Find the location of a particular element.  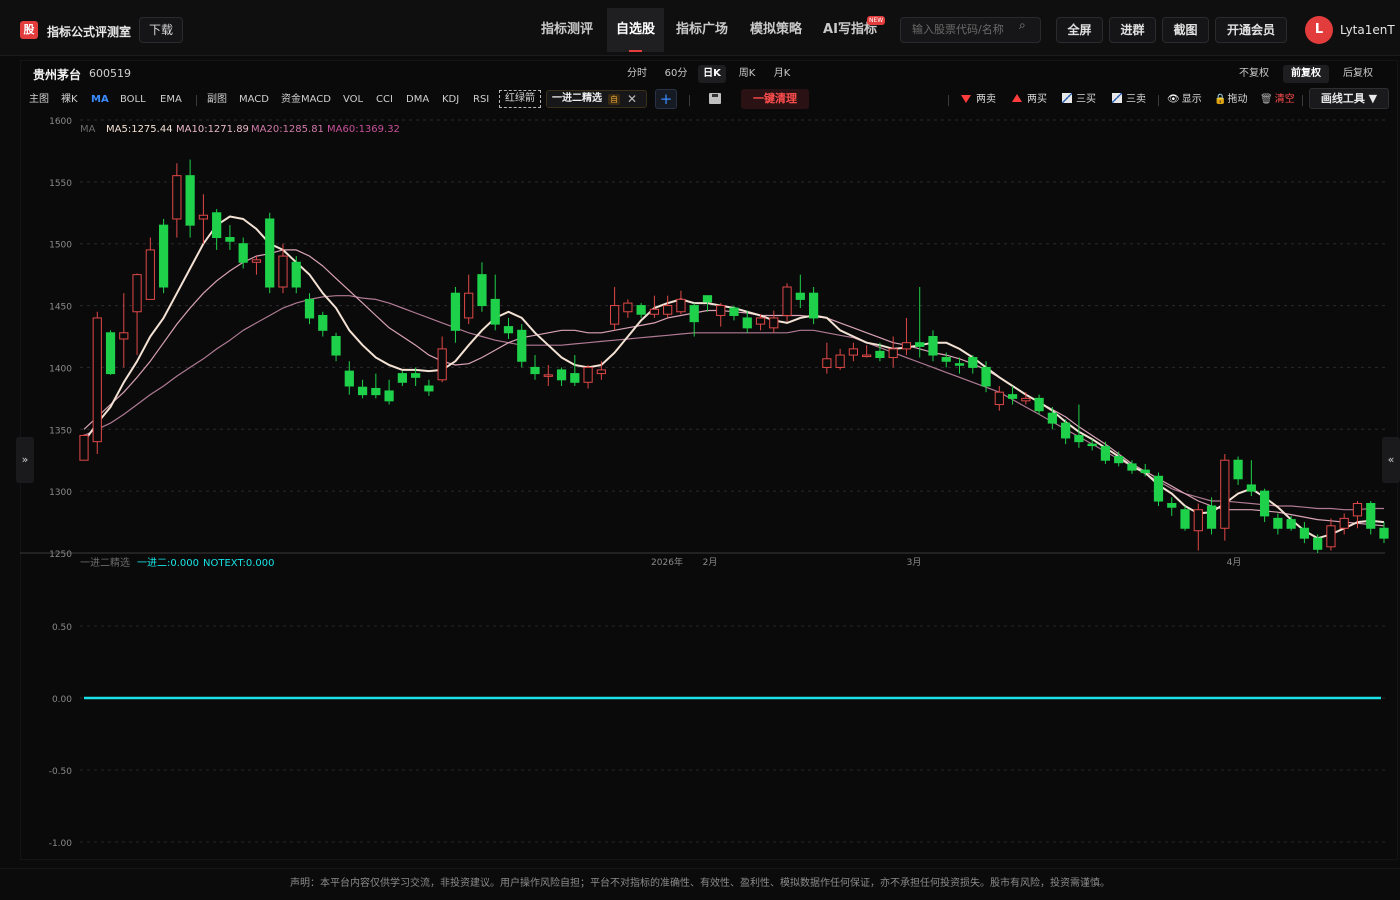

fullscreen-button: 全屏 is located at coordinates (1079, 30).